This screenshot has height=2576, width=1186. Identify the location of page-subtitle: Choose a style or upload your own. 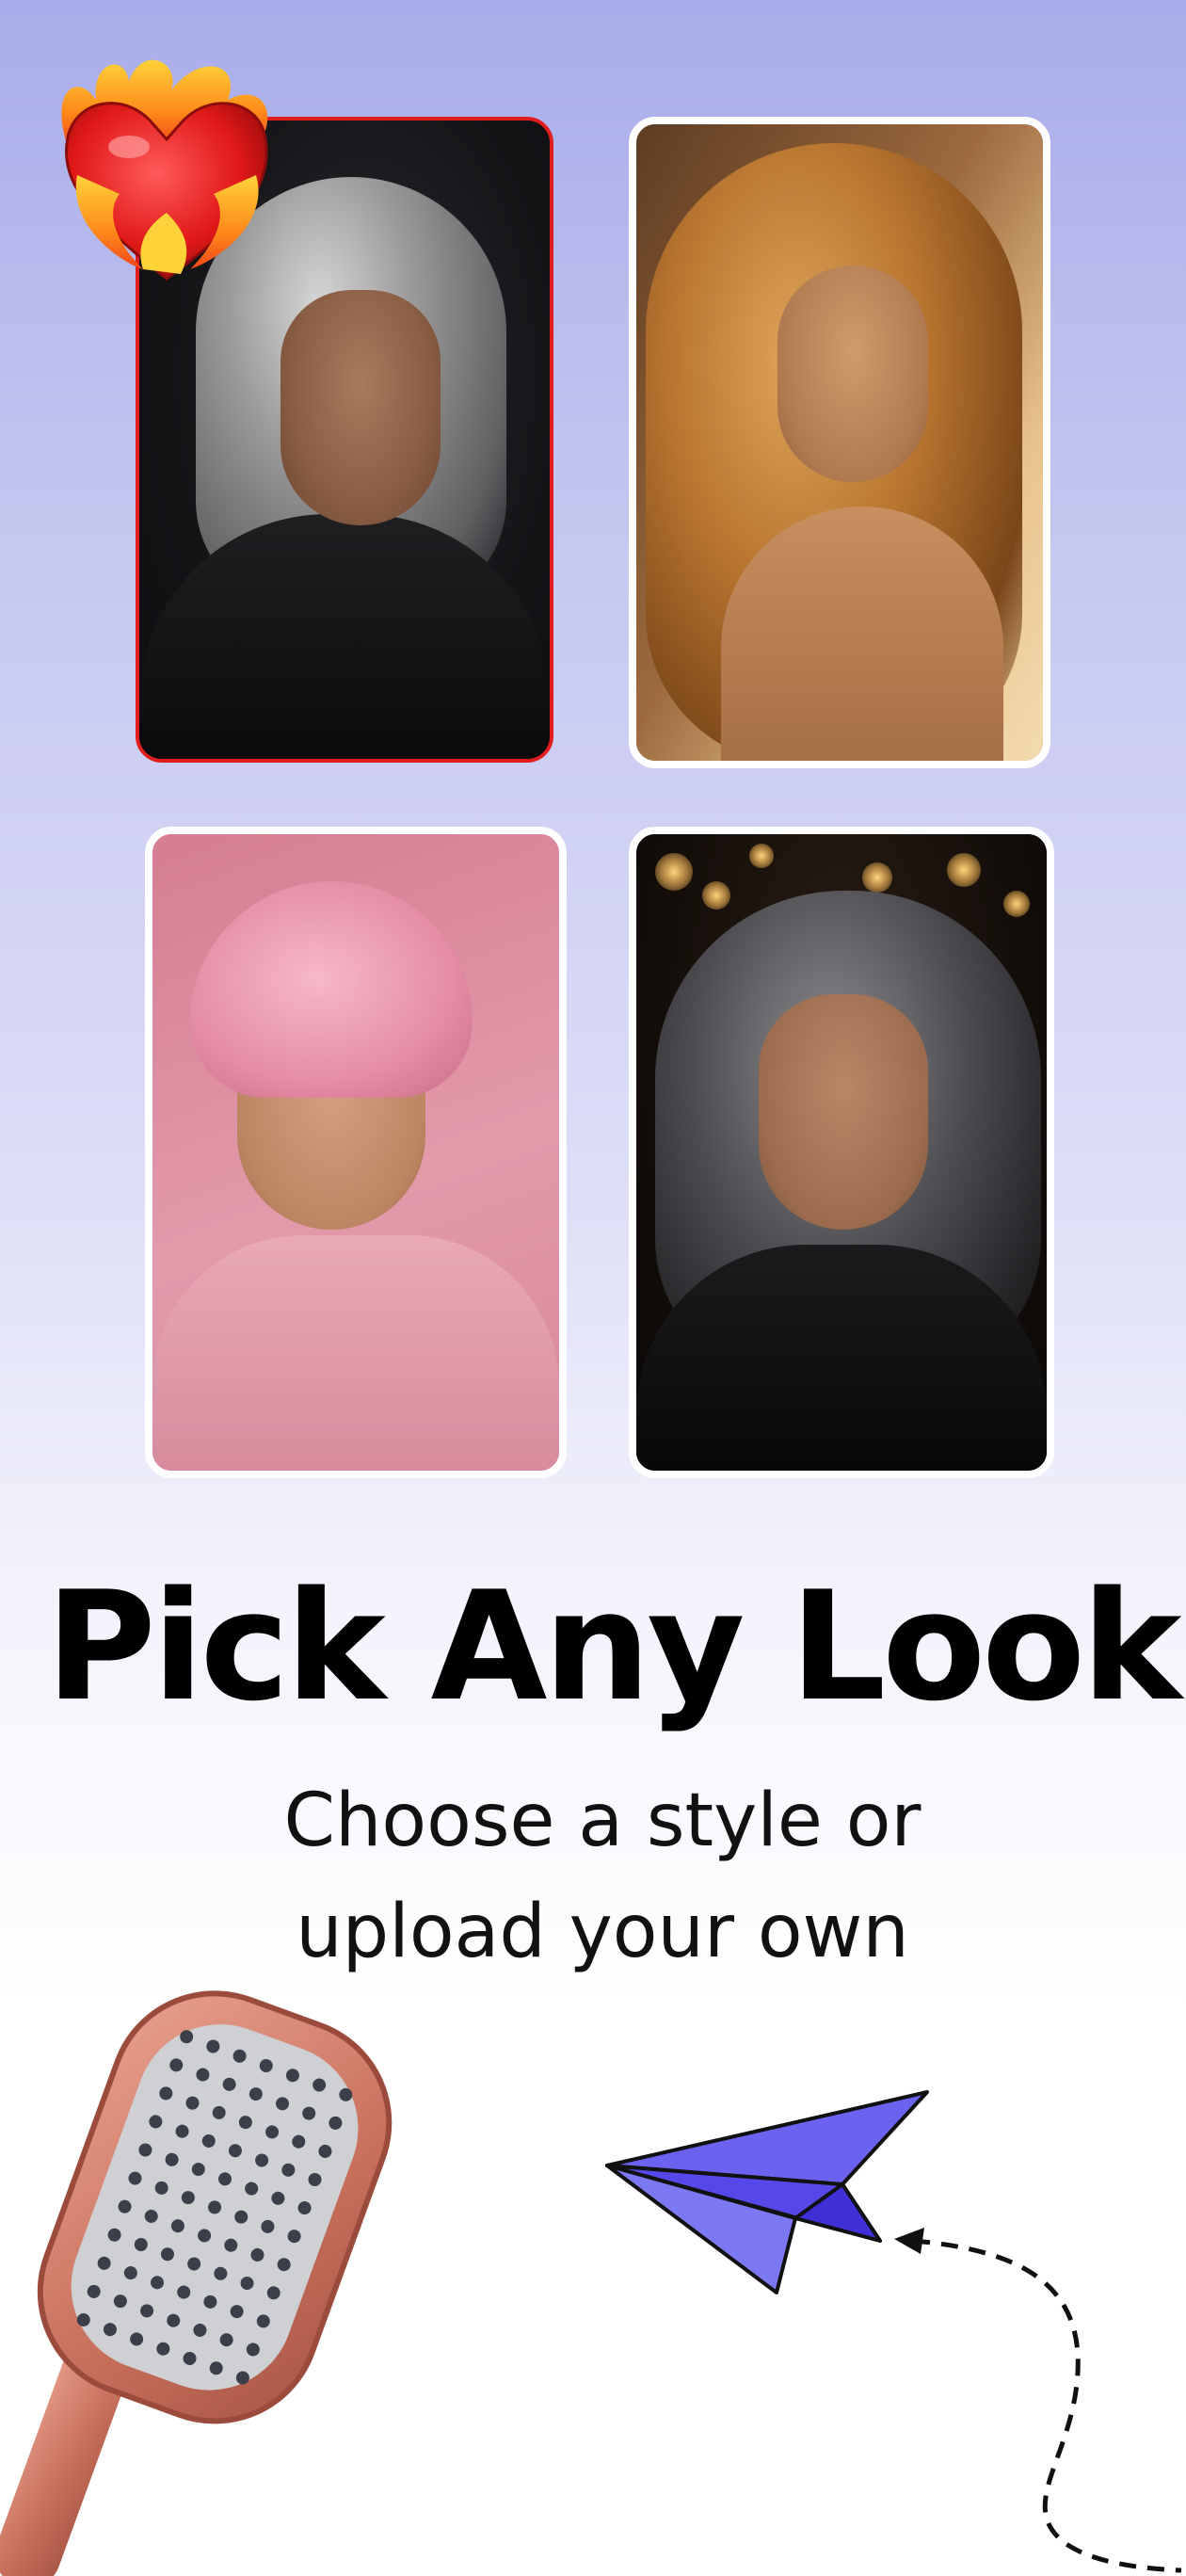
(593, 1876).